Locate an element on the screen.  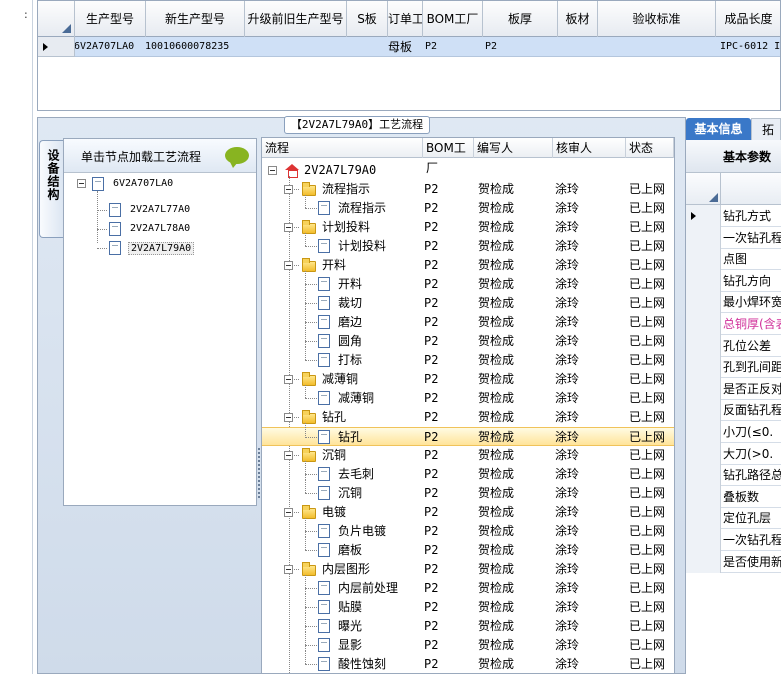
table-row: 磨边 P2 贺检成 涂玲 已上网 is located at coordinates (468, 322).